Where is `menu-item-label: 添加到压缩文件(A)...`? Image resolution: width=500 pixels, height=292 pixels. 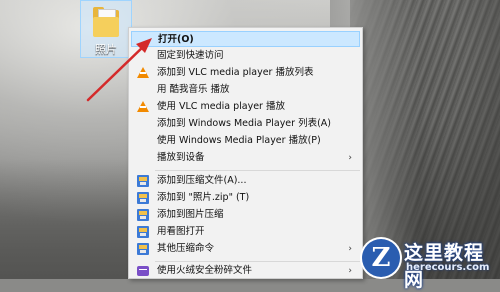 menu-item-label: 添加到压缩文件(A)... is located at coordinates (202, 180).